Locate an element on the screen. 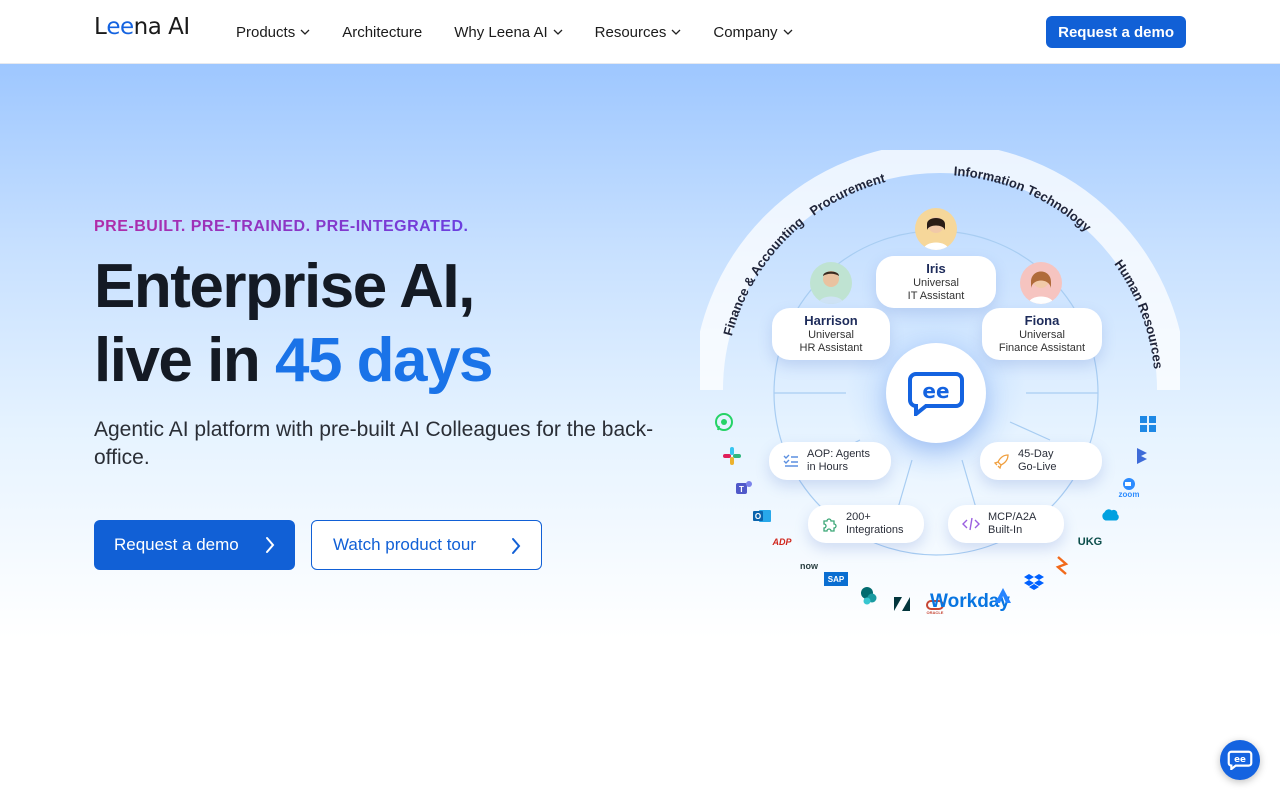 This screenshot has height=800, width=1280. assistant-card-iris: Iris Universal IT Assistant is located at coordinates (936, 282).